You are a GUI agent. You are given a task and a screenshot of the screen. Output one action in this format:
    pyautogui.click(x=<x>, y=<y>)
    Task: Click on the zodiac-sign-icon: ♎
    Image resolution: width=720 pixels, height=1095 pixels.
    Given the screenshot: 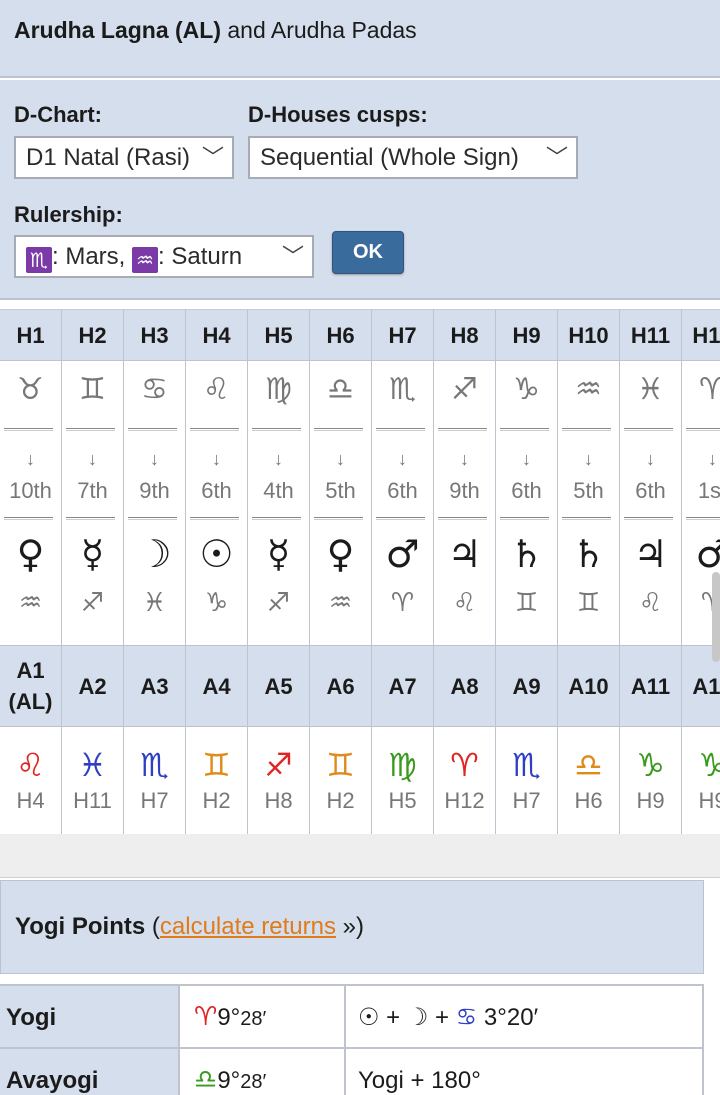 What is the action you would take?
    pyautogui.click(x=206, y=1080)
    